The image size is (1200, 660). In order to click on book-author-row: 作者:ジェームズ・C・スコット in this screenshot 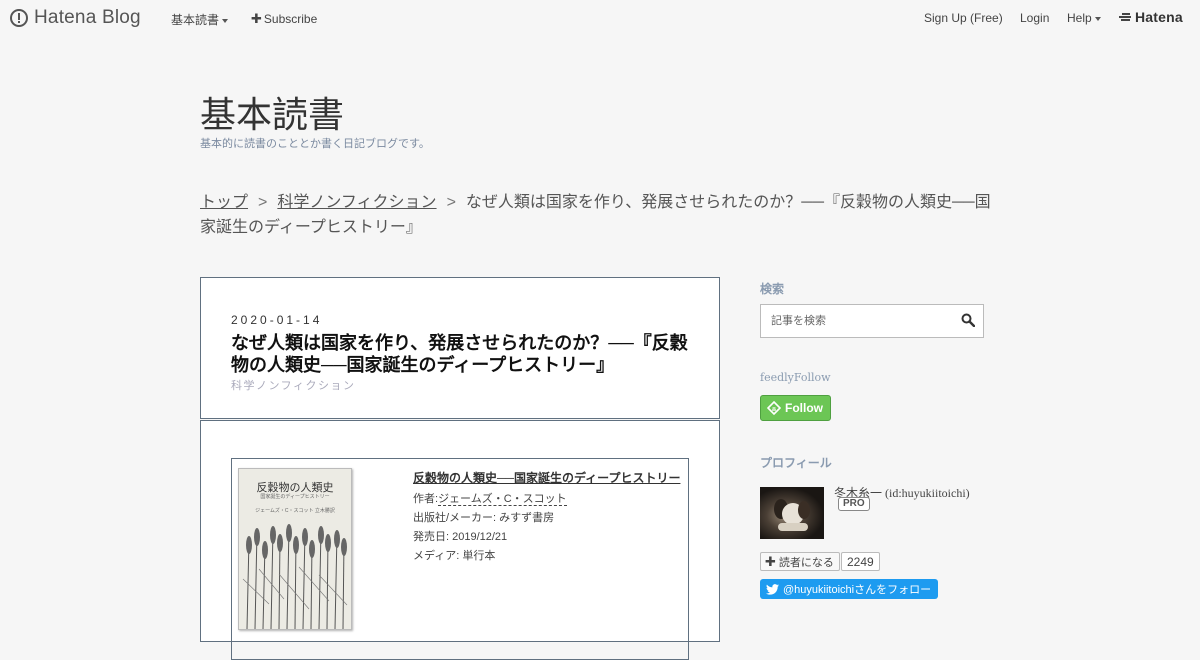, I will do `click(546, 499)`.